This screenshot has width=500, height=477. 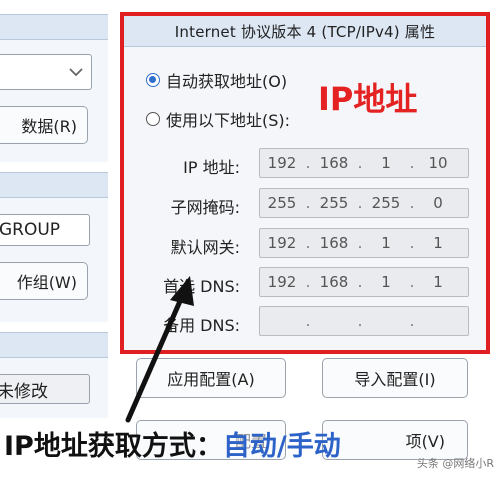 What do you see at coordinates (281, 446) in the screenshot?
I see `caption-highlight: 自动/手动` at bounding box center [281, 446].